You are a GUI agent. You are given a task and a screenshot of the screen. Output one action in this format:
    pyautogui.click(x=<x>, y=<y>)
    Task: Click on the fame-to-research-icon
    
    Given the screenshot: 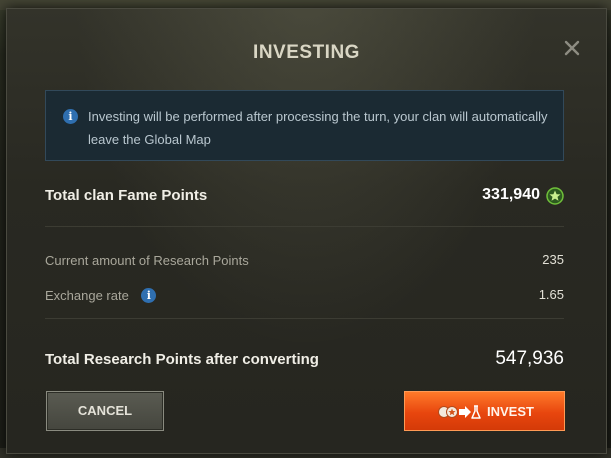 What is the action you would take?
    pyautogui.click(x=459, y=412)
    